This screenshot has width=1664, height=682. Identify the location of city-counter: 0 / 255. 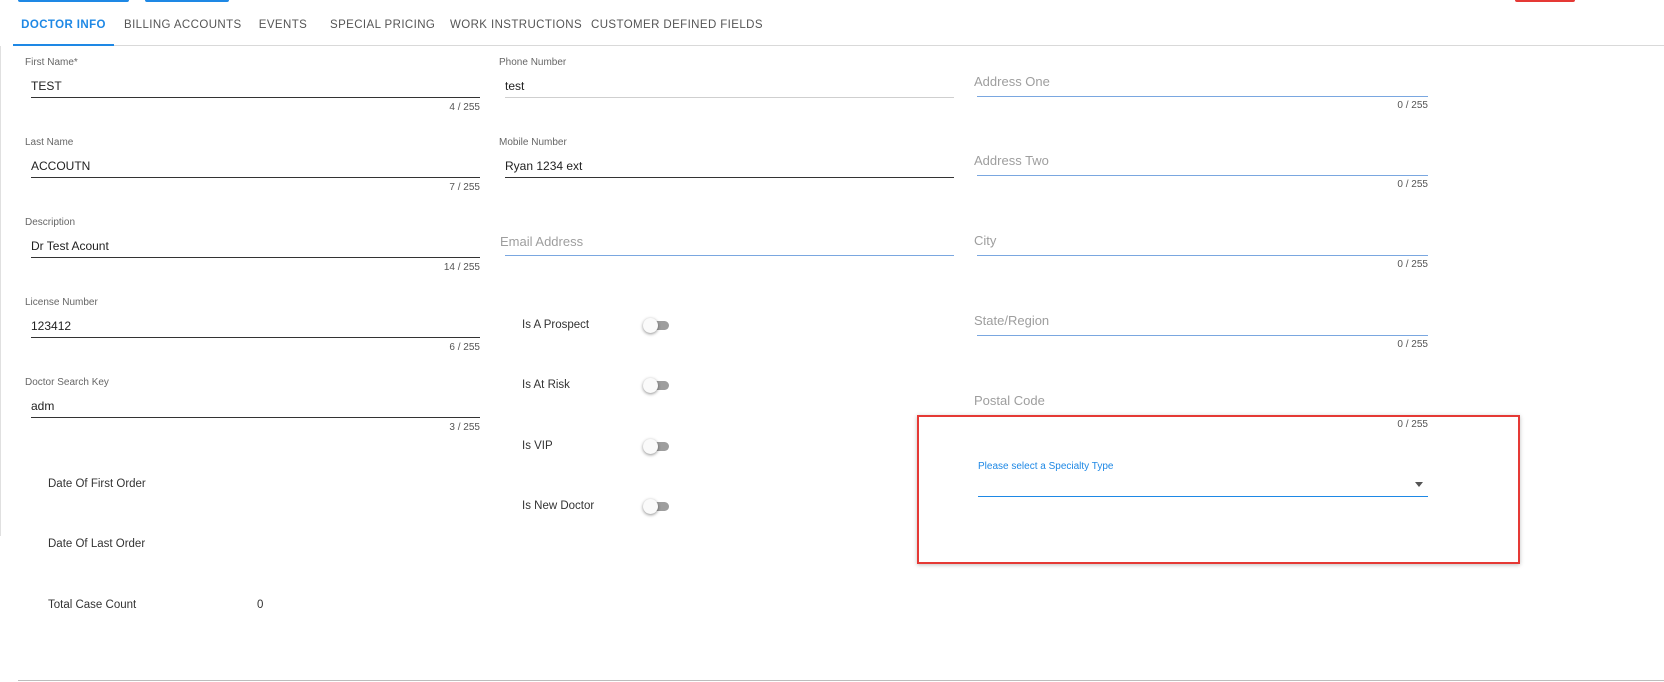
(1412, 264).